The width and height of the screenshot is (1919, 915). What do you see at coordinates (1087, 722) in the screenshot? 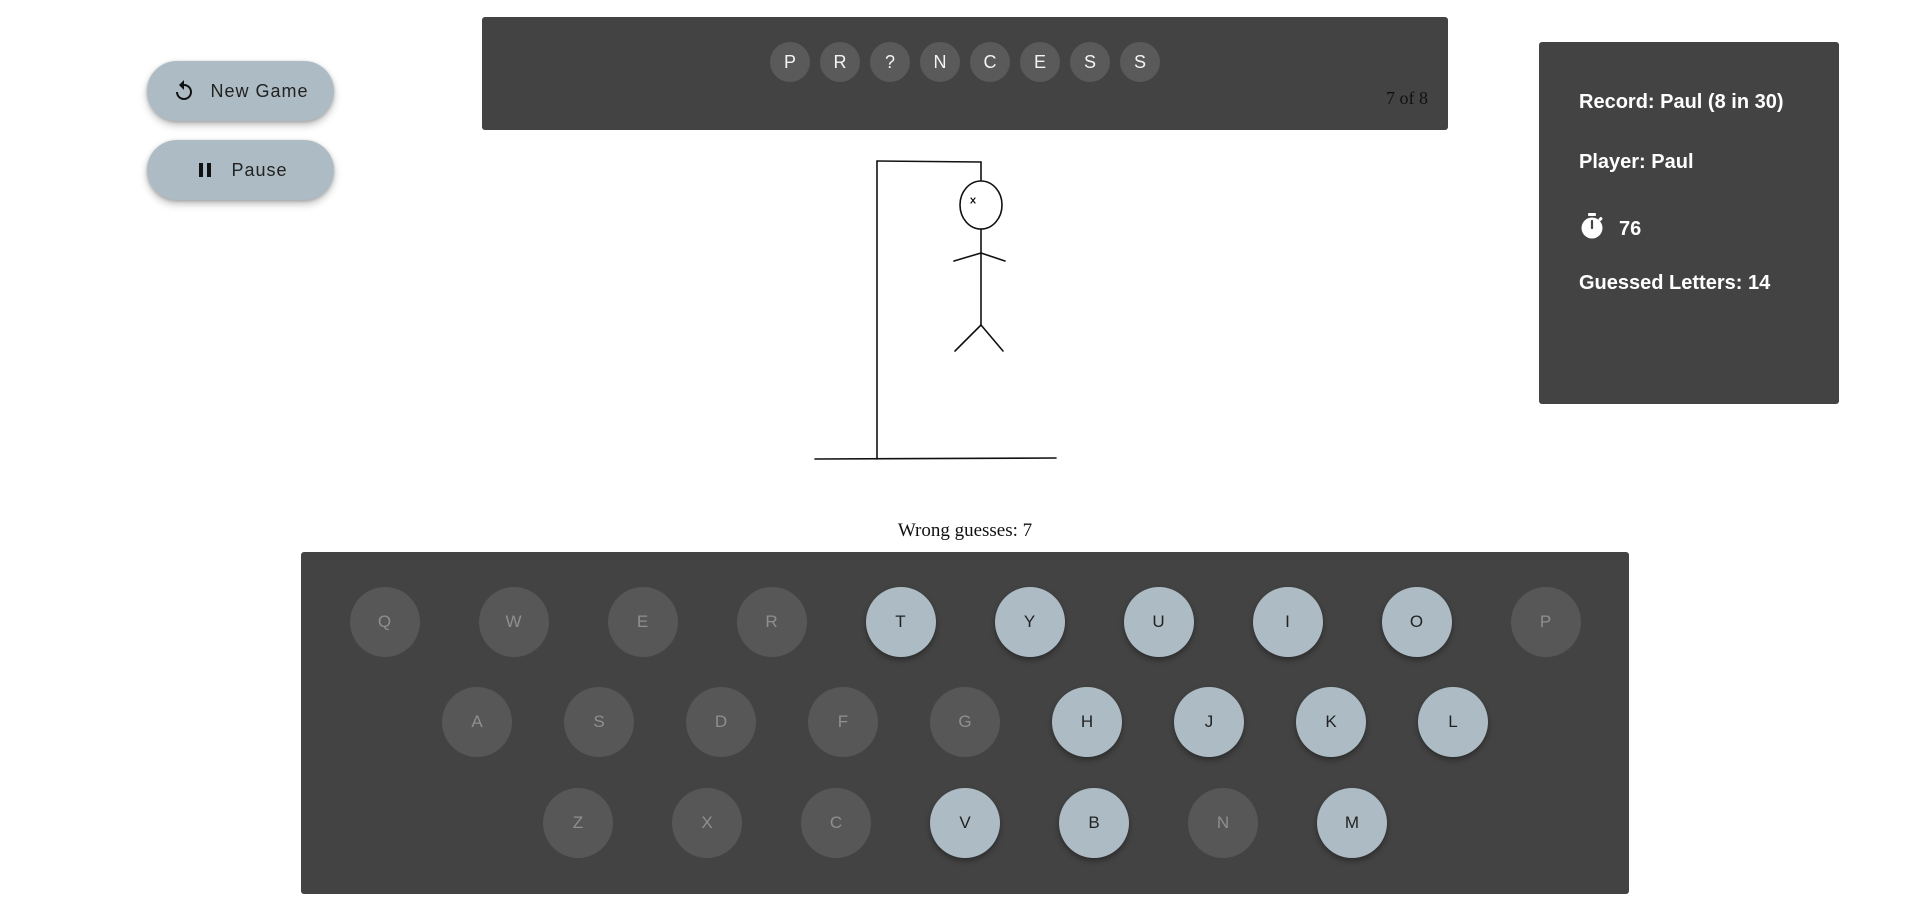
I see `key-h: H` at bounding box center [1087, 722].